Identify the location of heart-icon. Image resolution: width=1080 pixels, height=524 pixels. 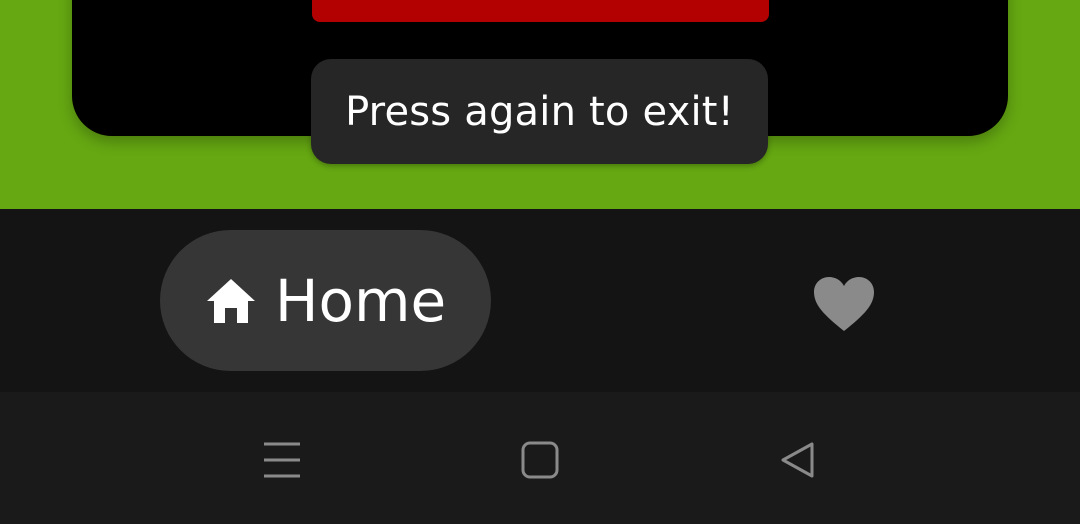
(844, 304).